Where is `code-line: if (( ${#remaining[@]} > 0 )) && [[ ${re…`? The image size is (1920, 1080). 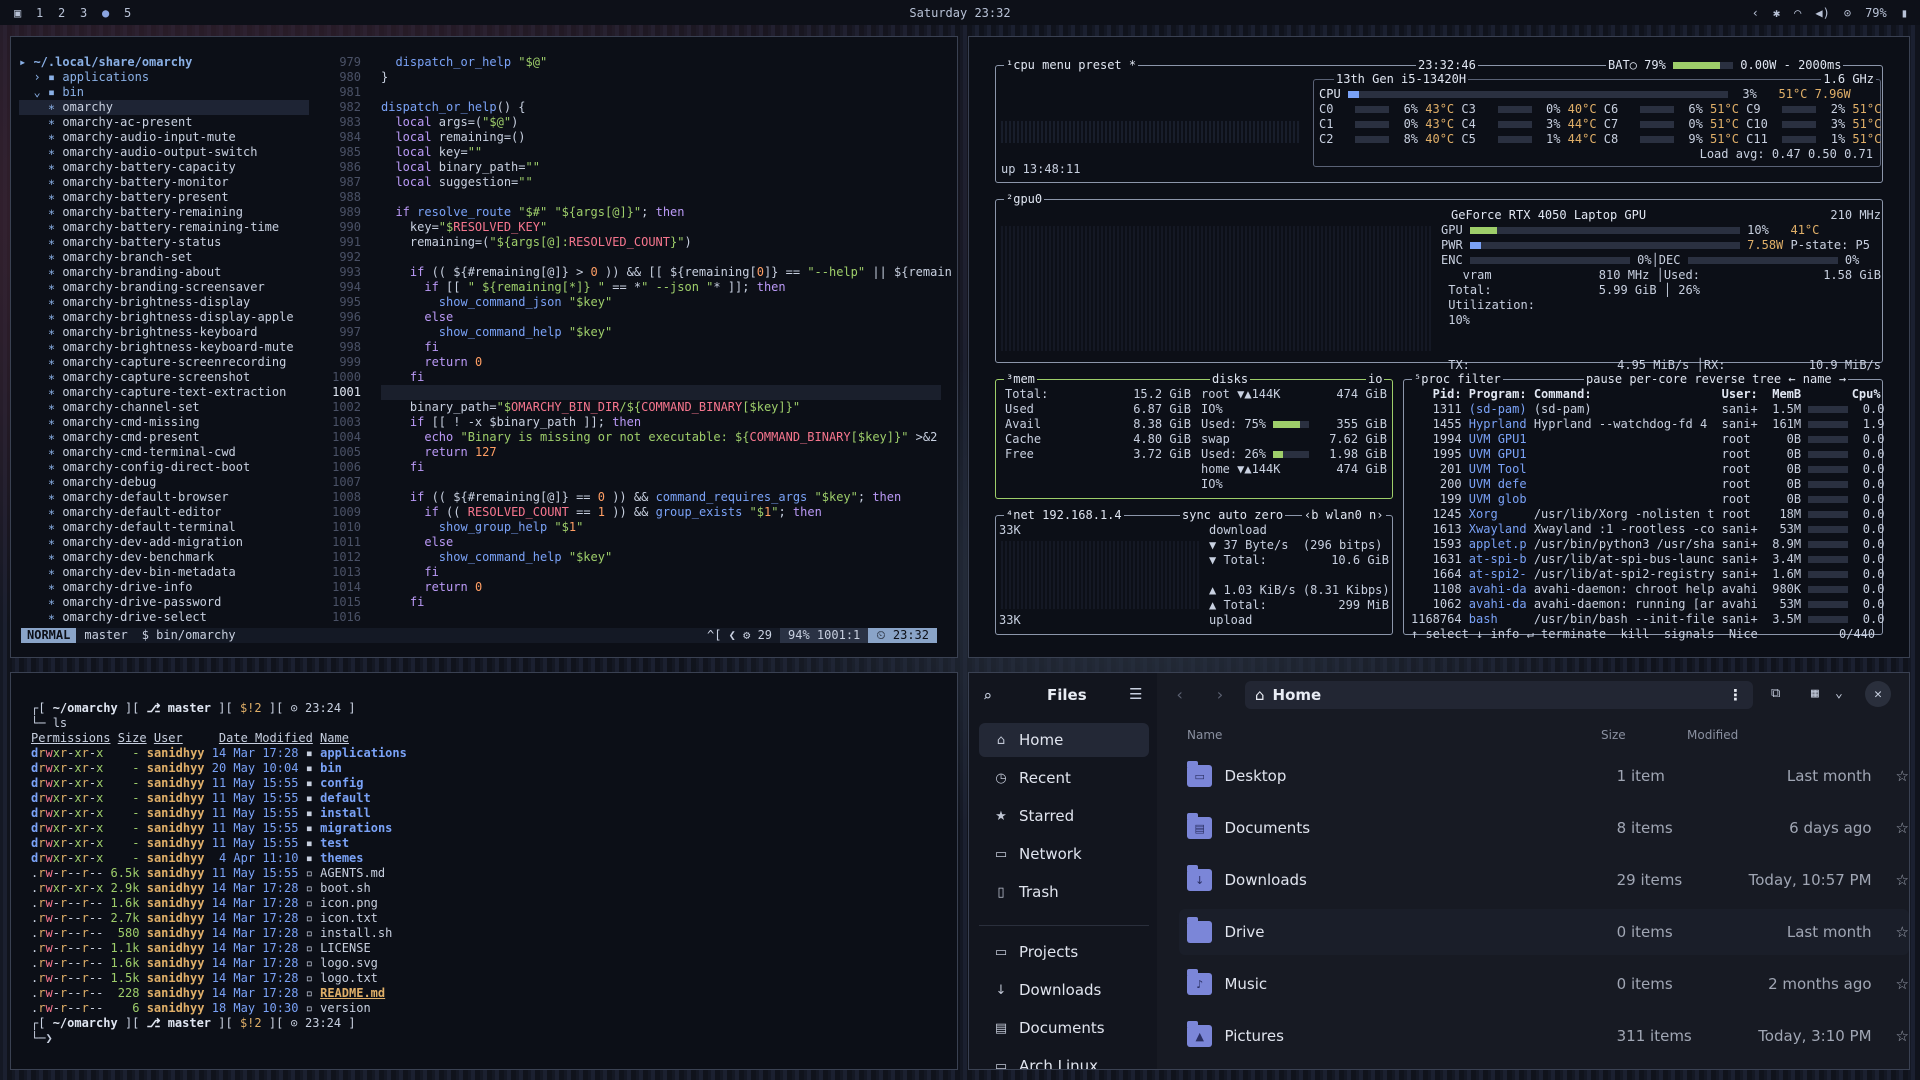
code-line: if (( ${#remaining[@]} > 0 )) && [[ ${re… is located at coordinates (666, 272).